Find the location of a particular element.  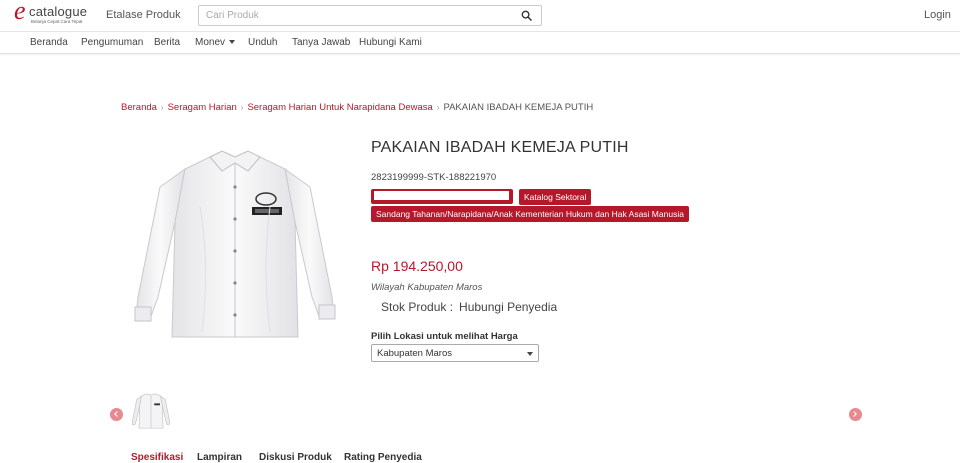

location-selected-value: Kabupaten Maros is located at coordinates (414, 353).